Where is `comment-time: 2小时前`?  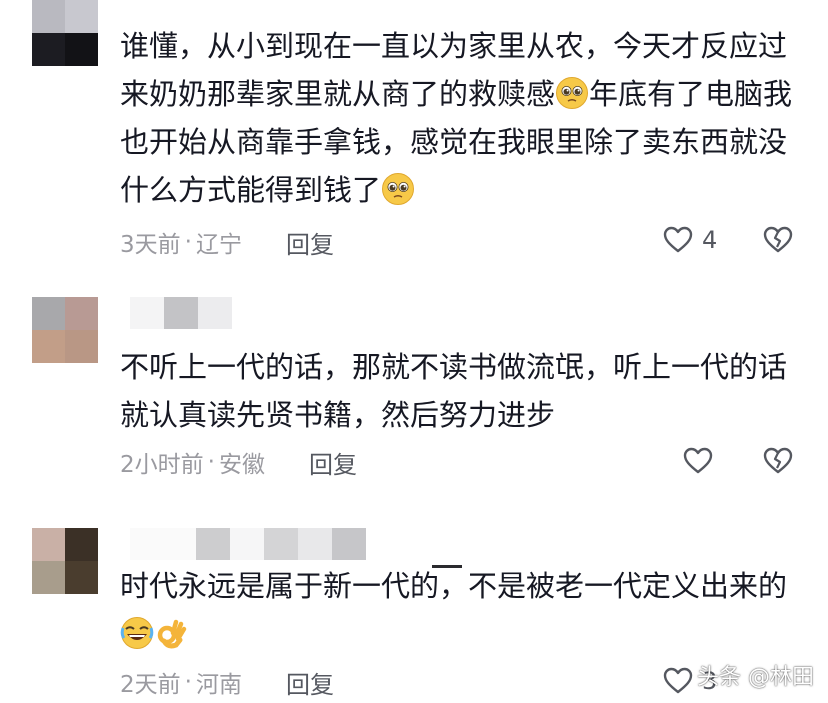 comment-time: 2小时前 is located at coordinates (162, 465).